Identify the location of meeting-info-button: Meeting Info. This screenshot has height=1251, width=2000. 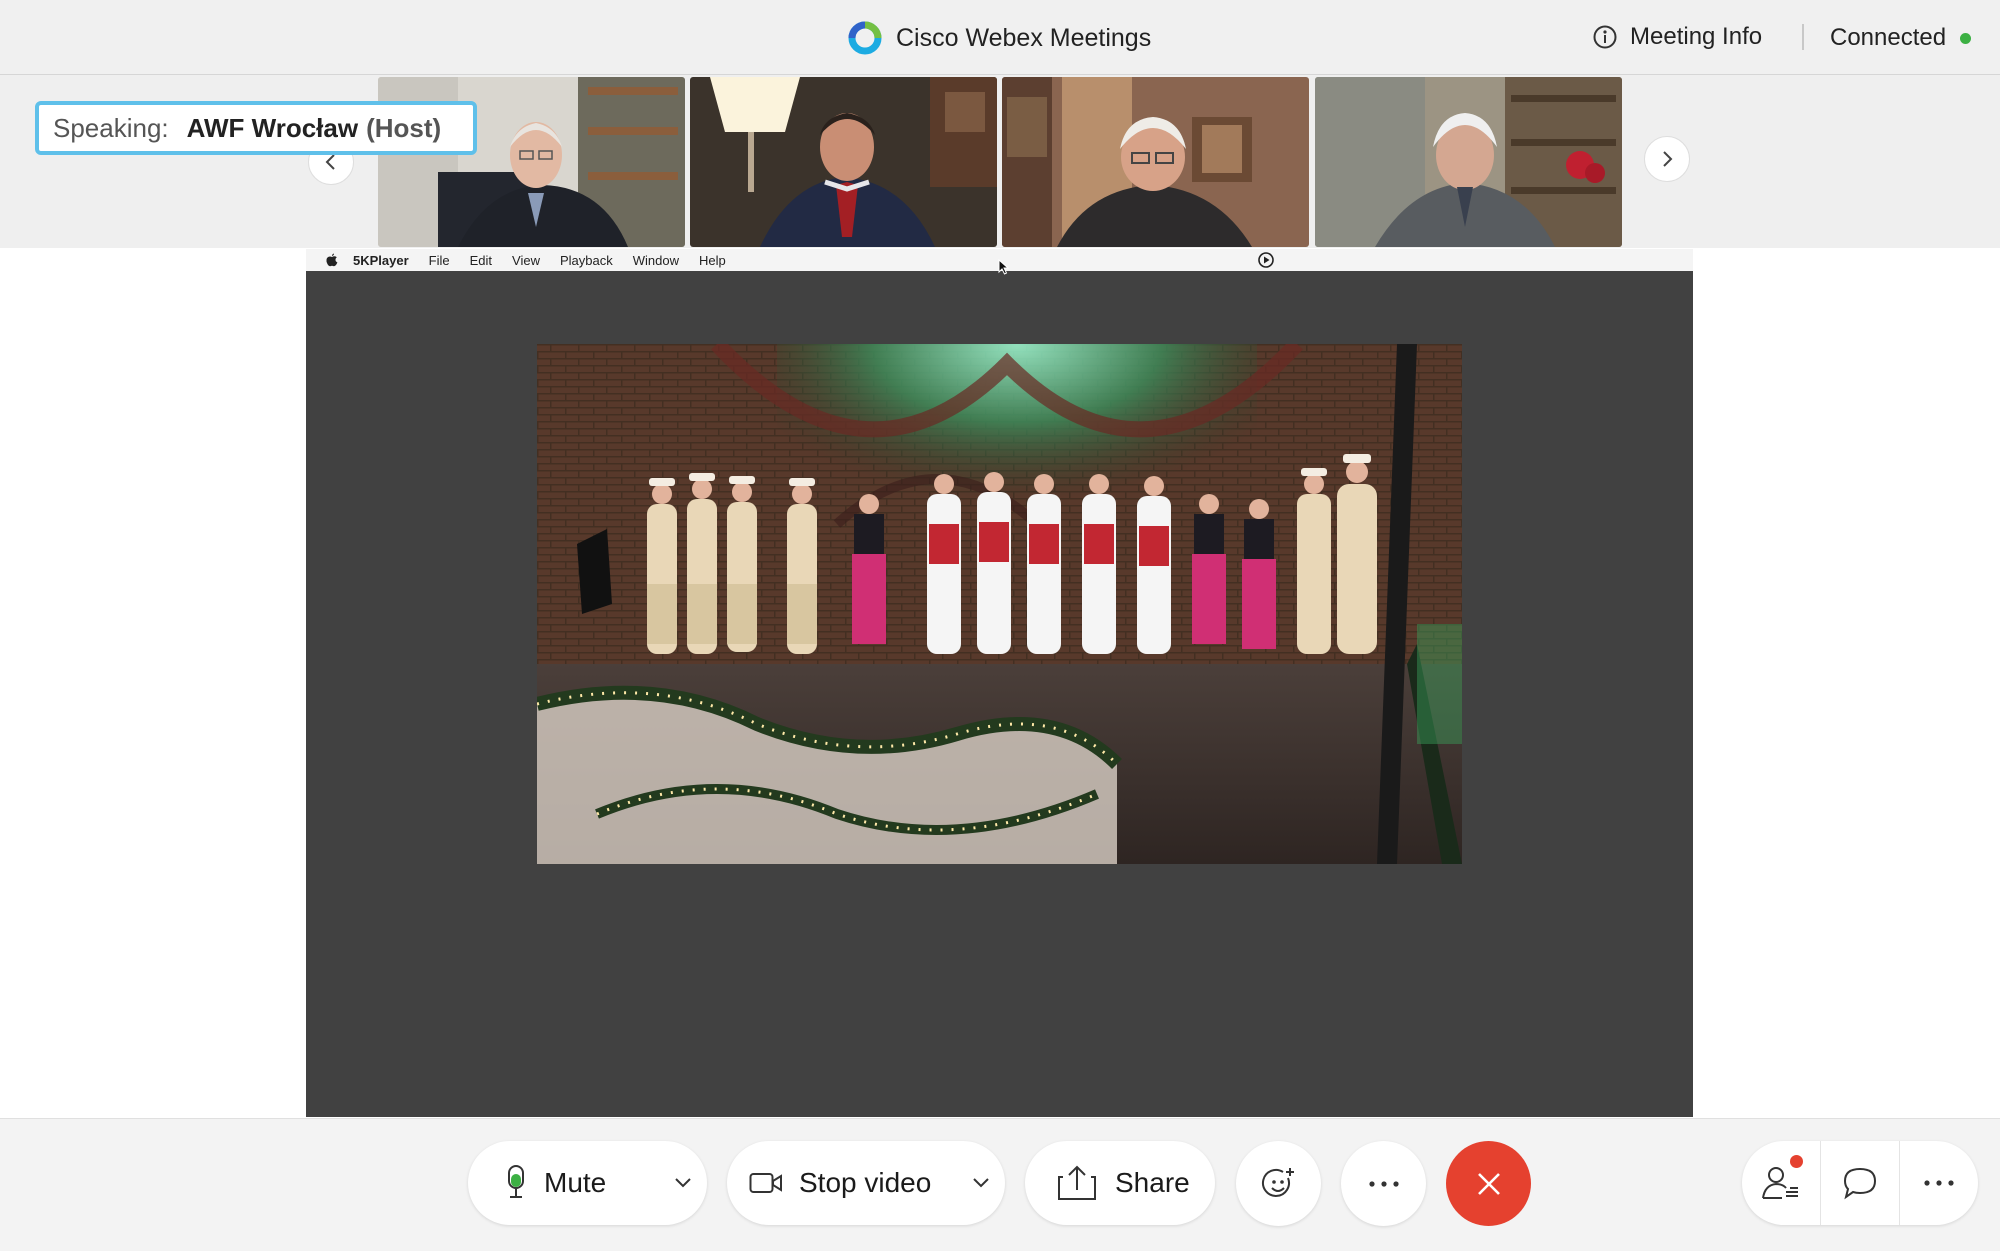
(1677, 37).